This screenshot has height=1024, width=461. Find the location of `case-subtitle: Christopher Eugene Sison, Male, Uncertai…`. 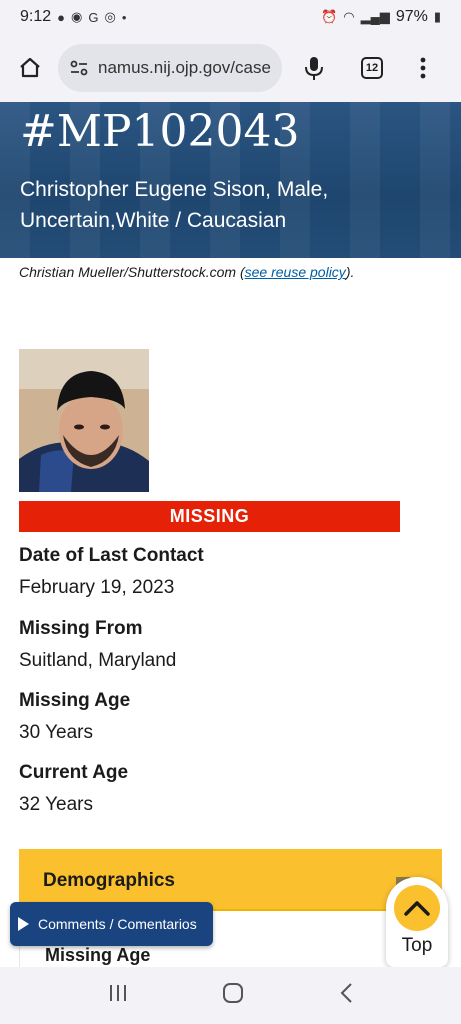

case-subtitle: Christopher Eugene Sison, Male, Uncertai… is located at coordinates (174, 205).